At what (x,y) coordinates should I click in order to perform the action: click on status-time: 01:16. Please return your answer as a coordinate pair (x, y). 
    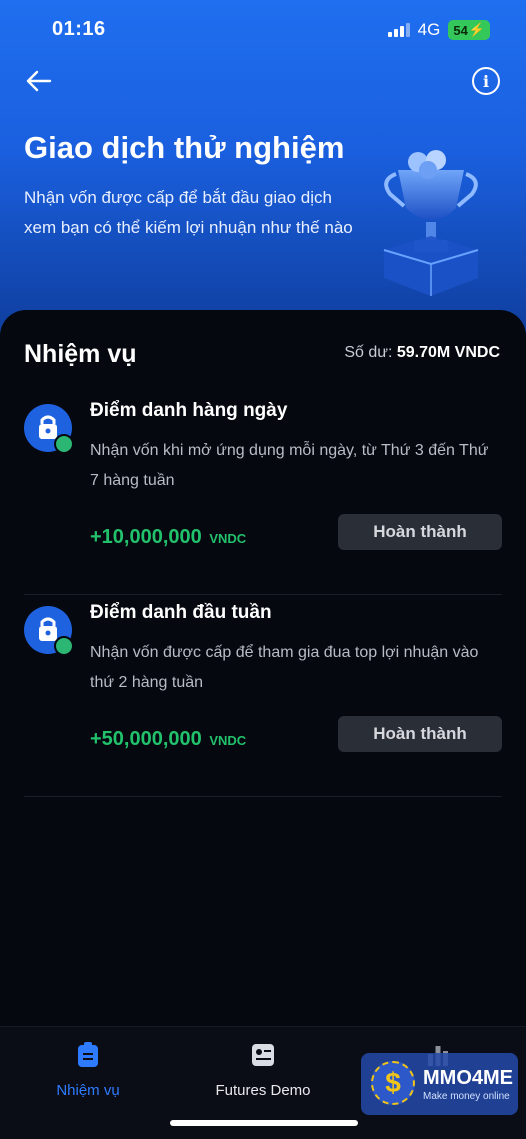
    Looking at the image, I should click on (79, 29).